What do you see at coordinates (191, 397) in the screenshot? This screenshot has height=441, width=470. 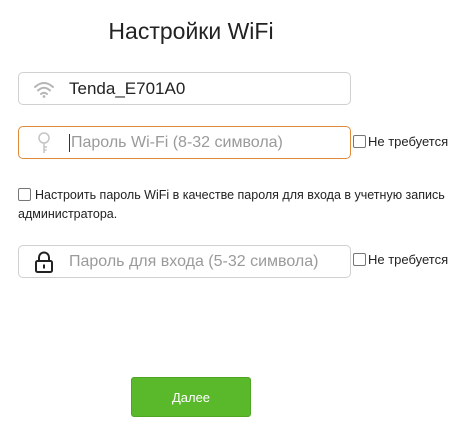 I see `next-button: Далее` at bounding box center [191, 397].